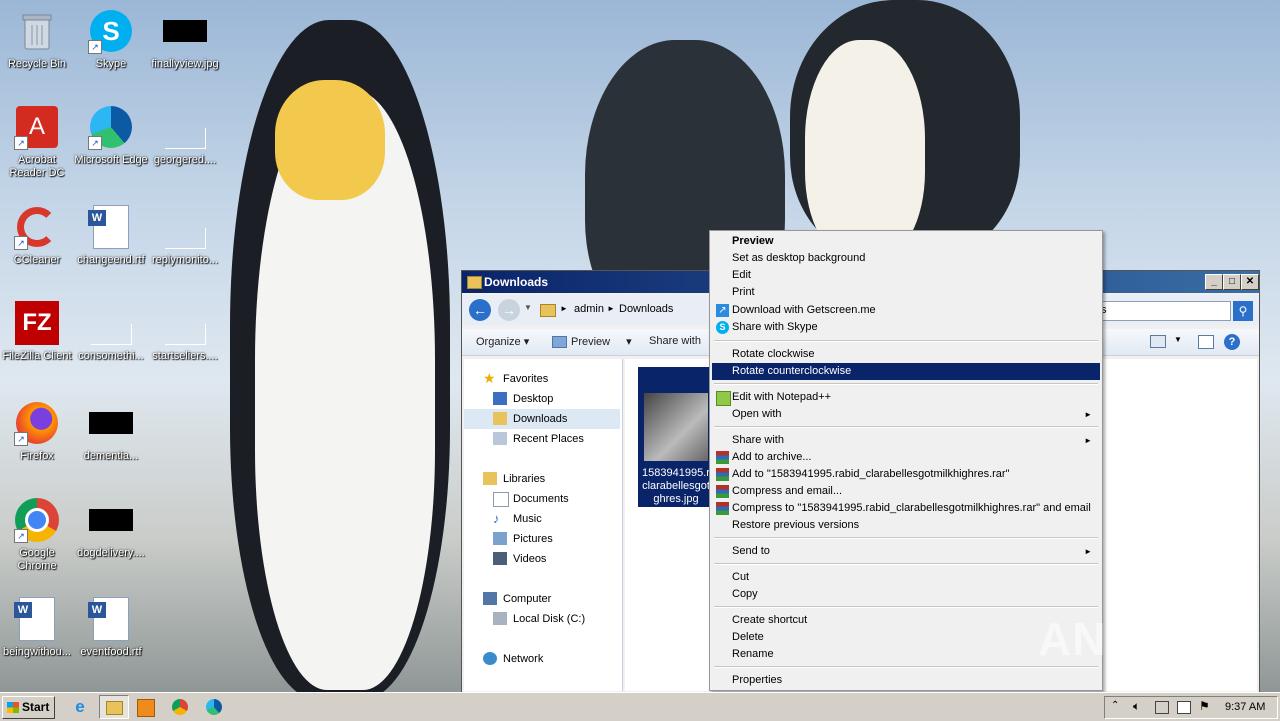 Image resolution: width=1280 pixels, height=721 pixels. Describe the element at coordinates (906, 275) in the screenshot. I see `menu-item-edit: Edit` at that location.